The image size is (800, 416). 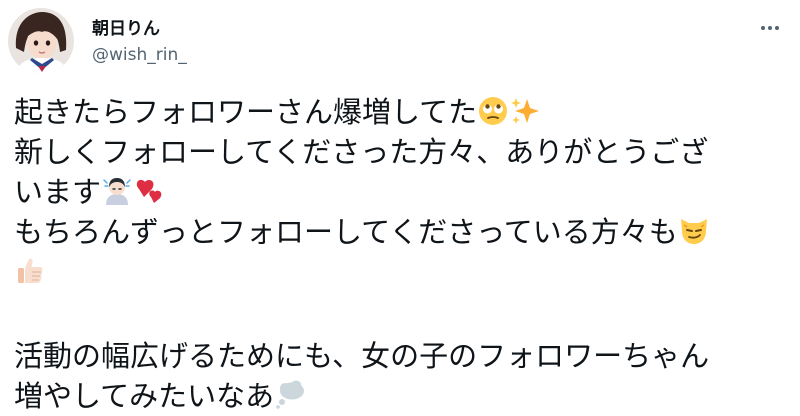 What do you see at coordinates (763, 28) in the screenshot?
I see `more-horizontal-icon` at bounding box center [763, 28].